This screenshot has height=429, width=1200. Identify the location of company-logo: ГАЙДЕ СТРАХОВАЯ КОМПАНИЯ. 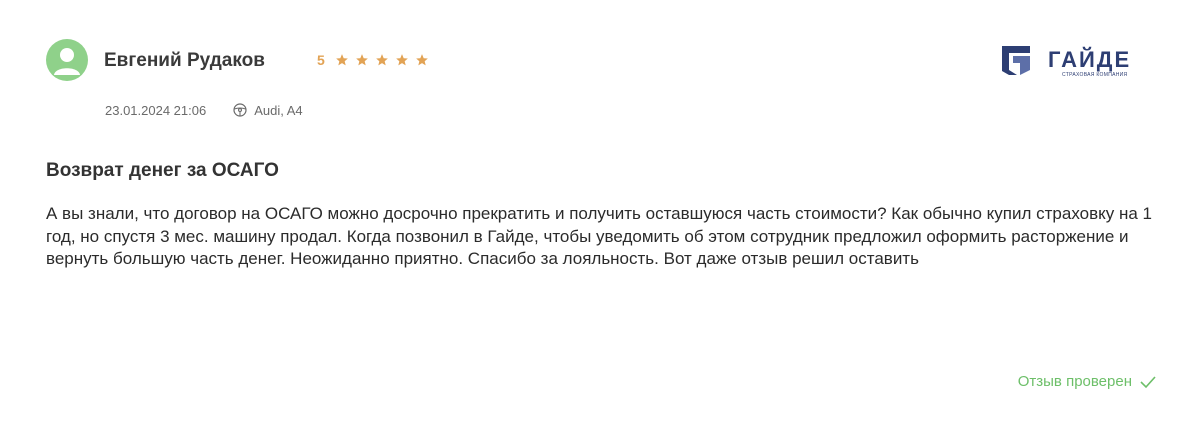
(1080, 62).